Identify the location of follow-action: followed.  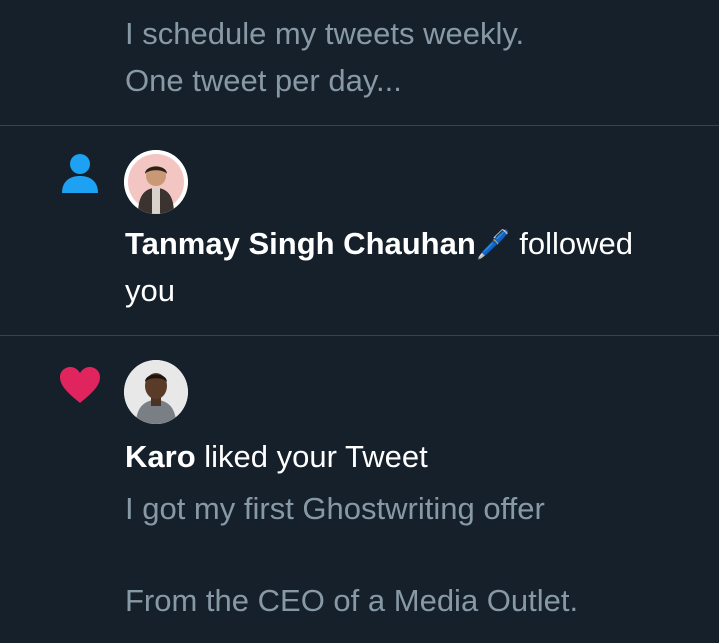
(572, 243).